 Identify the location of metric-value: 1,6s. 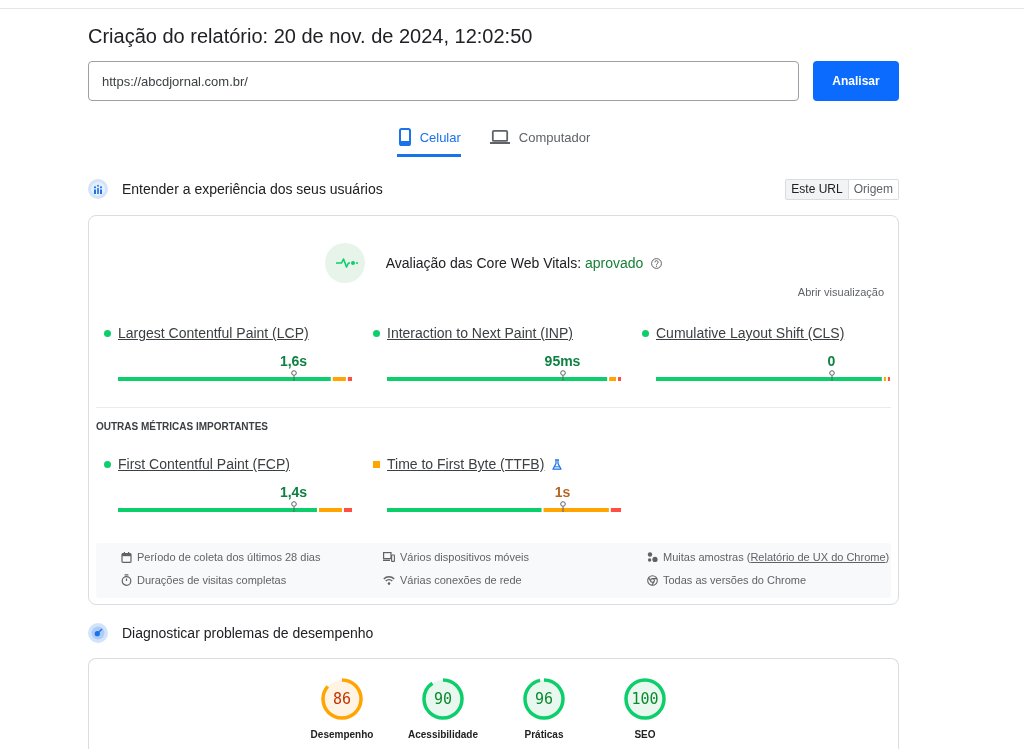
(293, 361).